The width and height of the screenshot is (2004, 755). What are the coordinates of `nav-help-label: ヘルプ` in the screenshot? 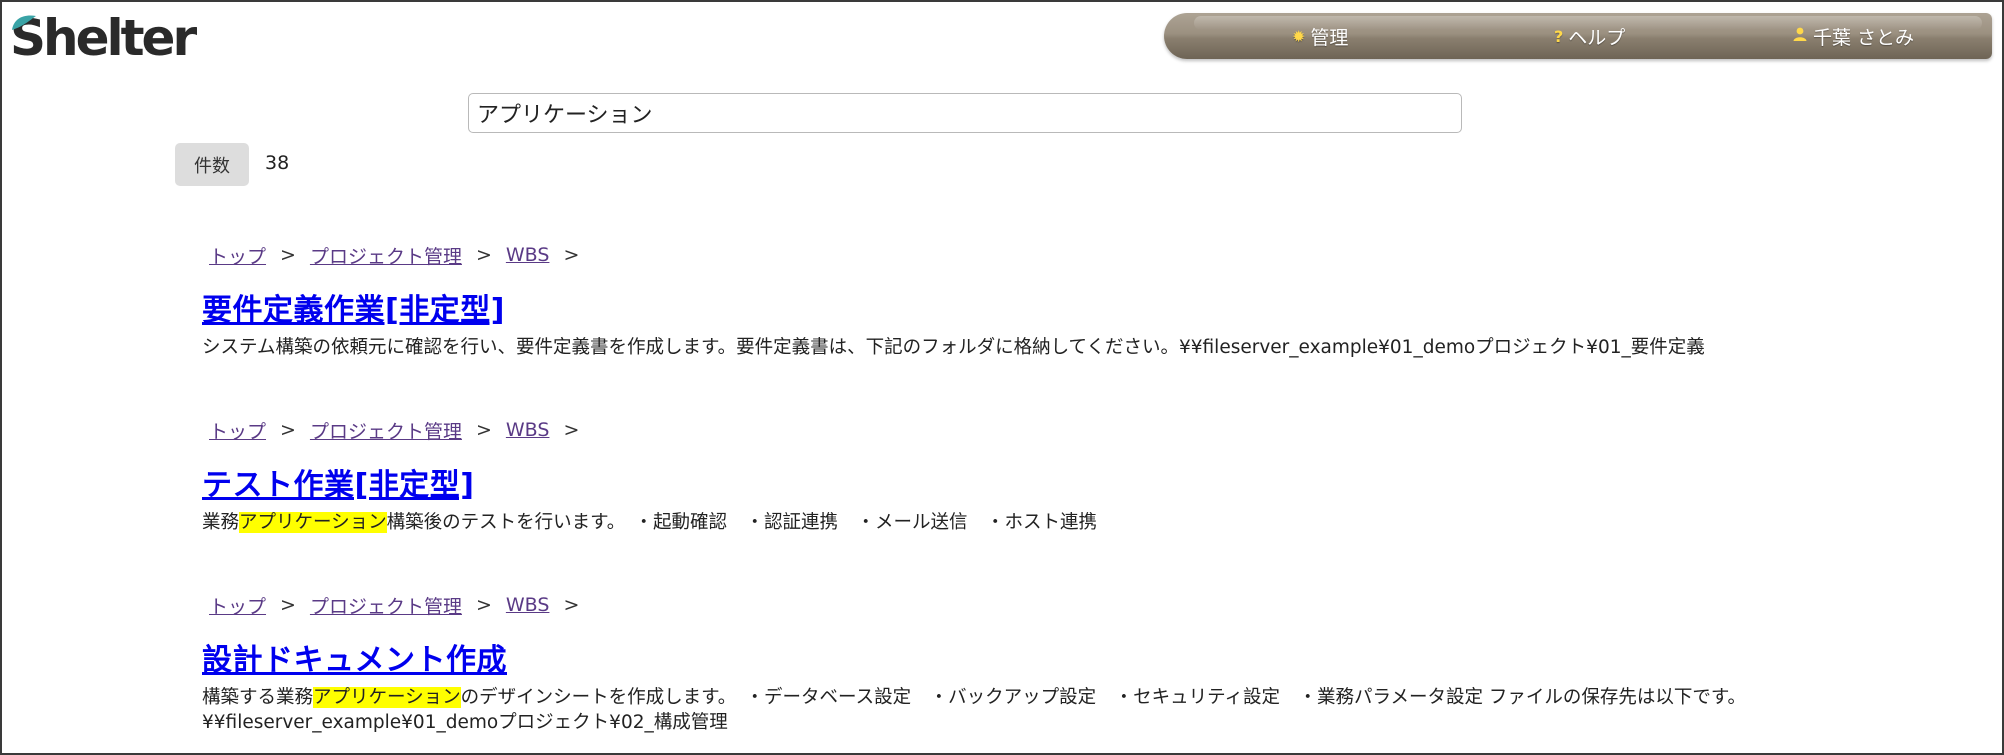 It's located at (1597, 37).